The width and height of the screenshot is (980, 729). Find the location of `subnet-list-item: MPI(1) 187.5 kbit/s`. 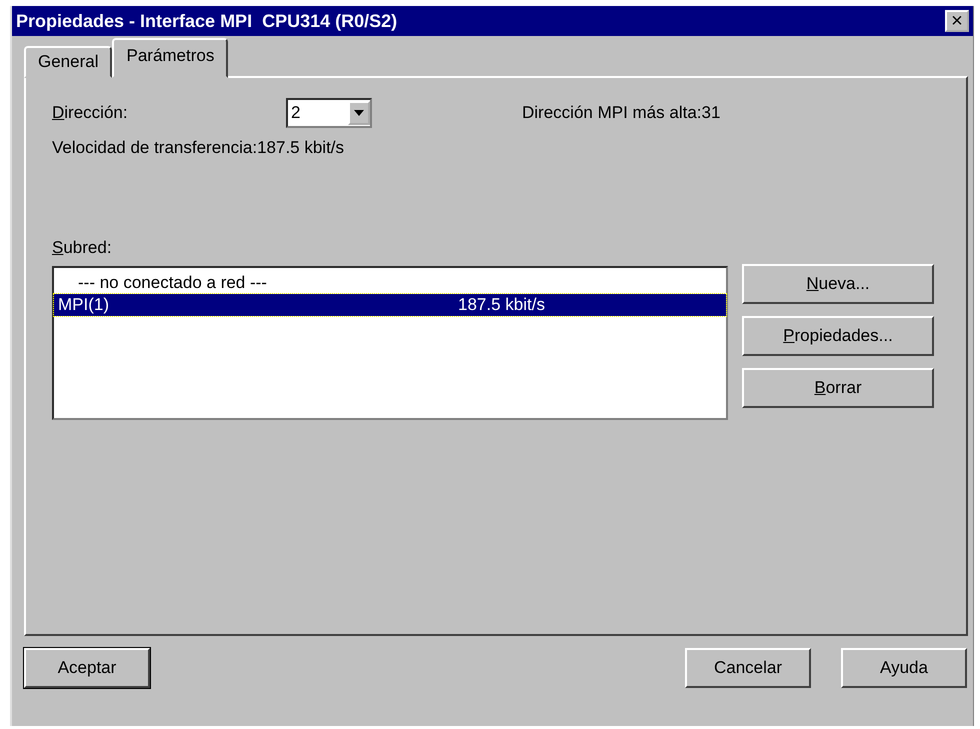

subnet-list-item: MPI(1) 187.5 kbit/s is located at coordinates (390, 305).